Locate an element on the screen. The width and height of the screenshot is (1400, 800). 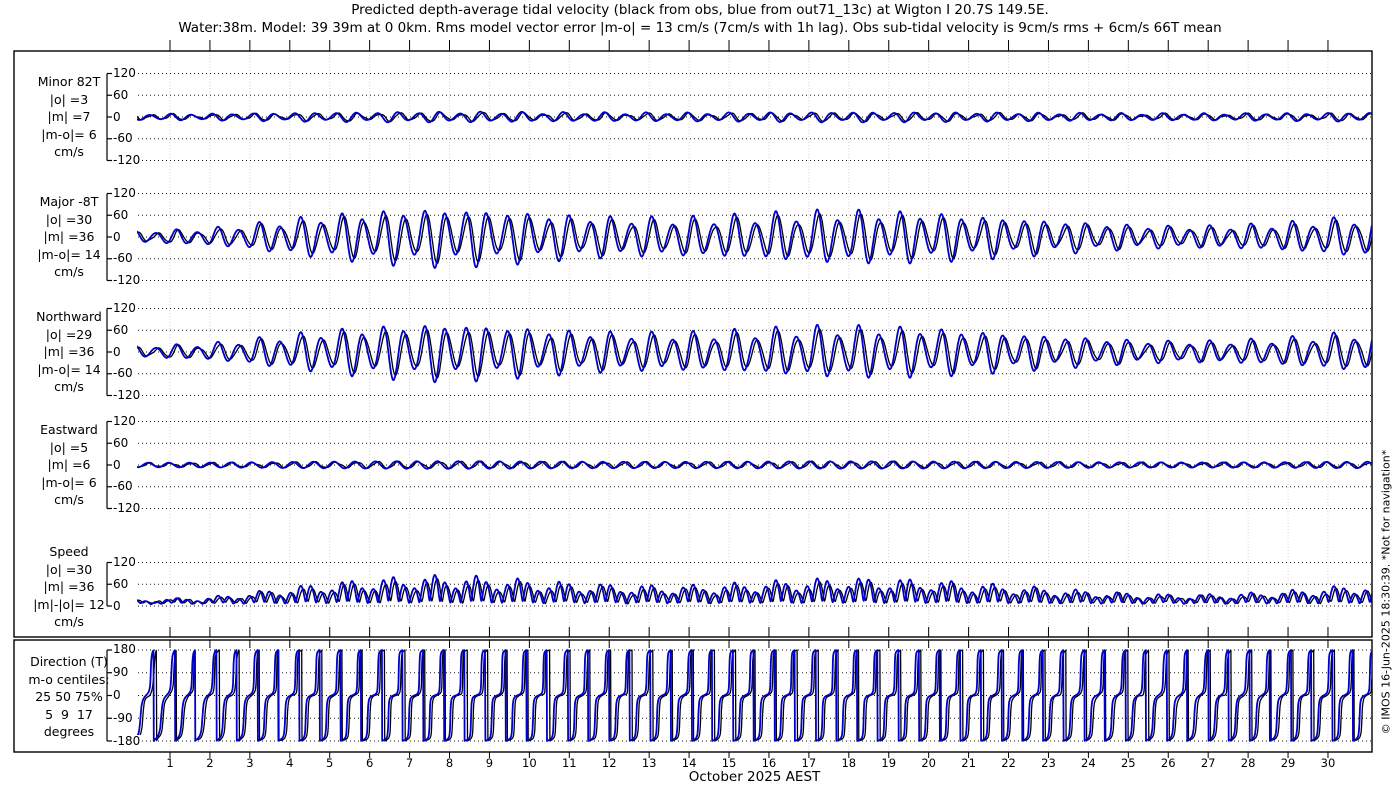
day-label: 15 is located at coordinates (729, 763).